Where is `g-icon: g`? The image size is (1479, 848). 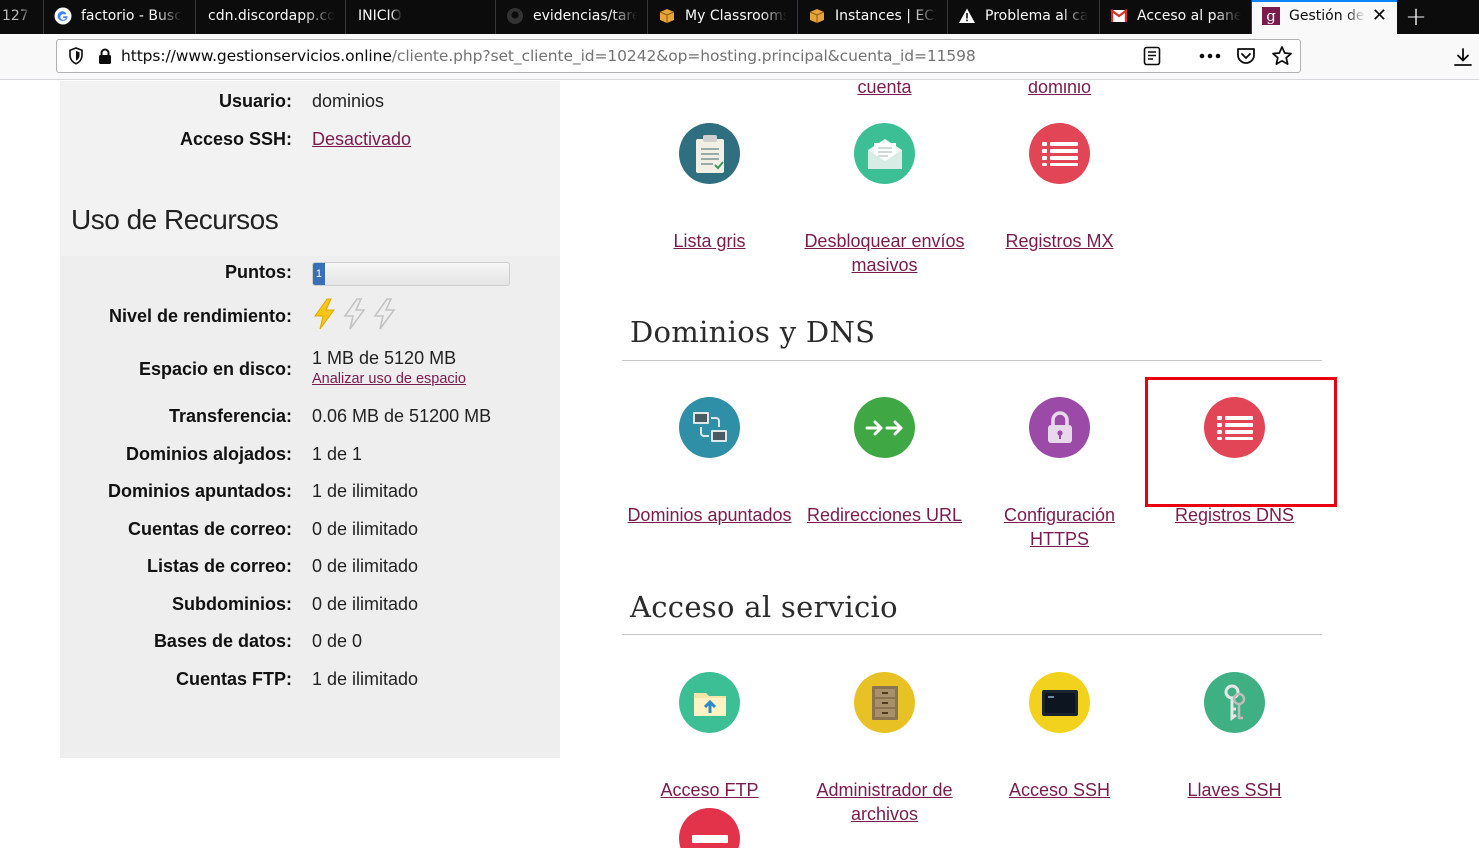 g-icon: g is located at coordinates (1271, 16).